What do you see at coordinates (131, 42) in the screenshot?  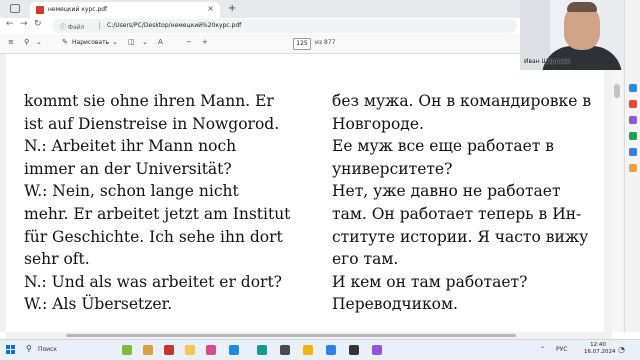 I see `eraser-icon: ◫` at bounding box center [131, 42].